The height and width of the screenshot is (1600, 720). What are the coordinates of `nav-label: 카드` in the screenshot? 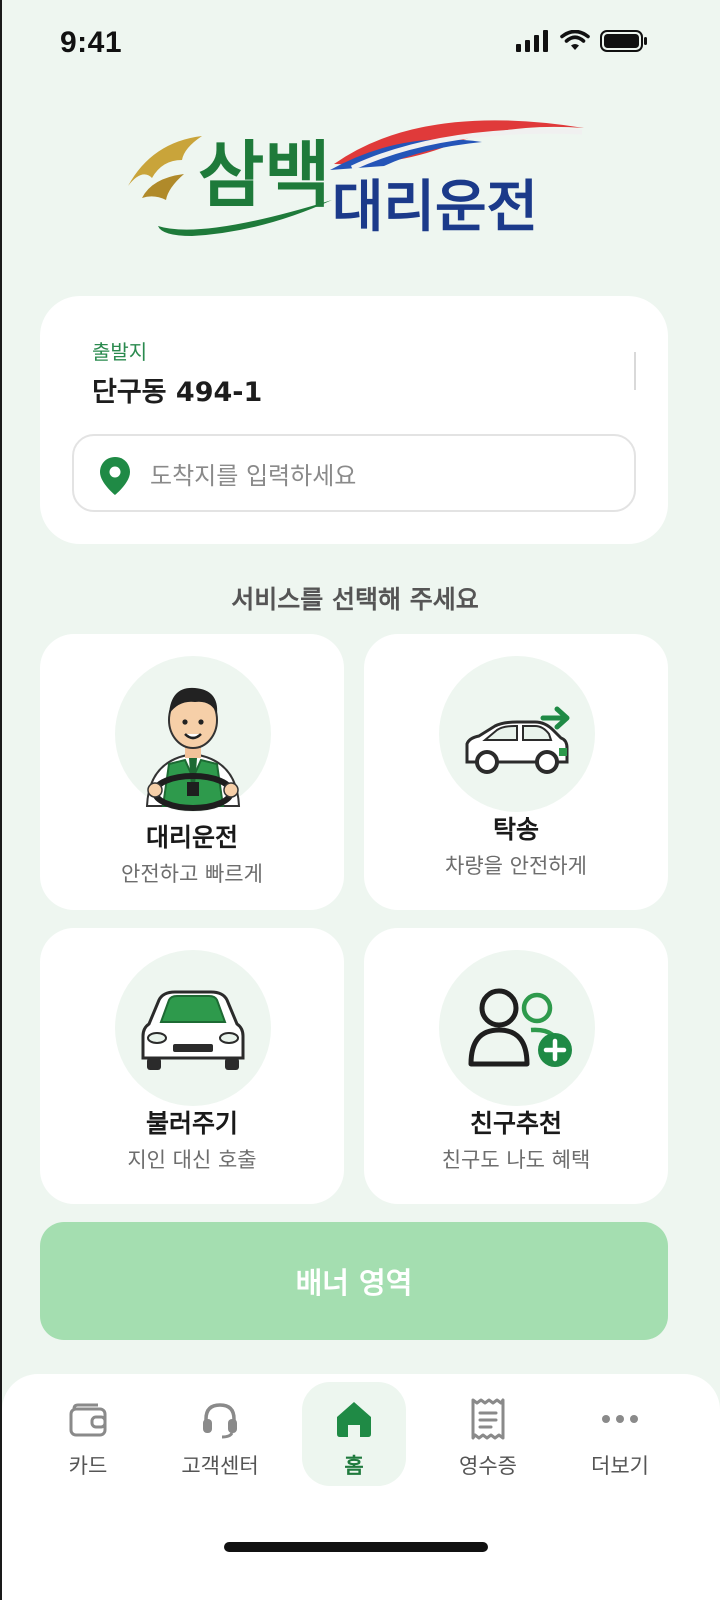 It's located at (88, 1466).